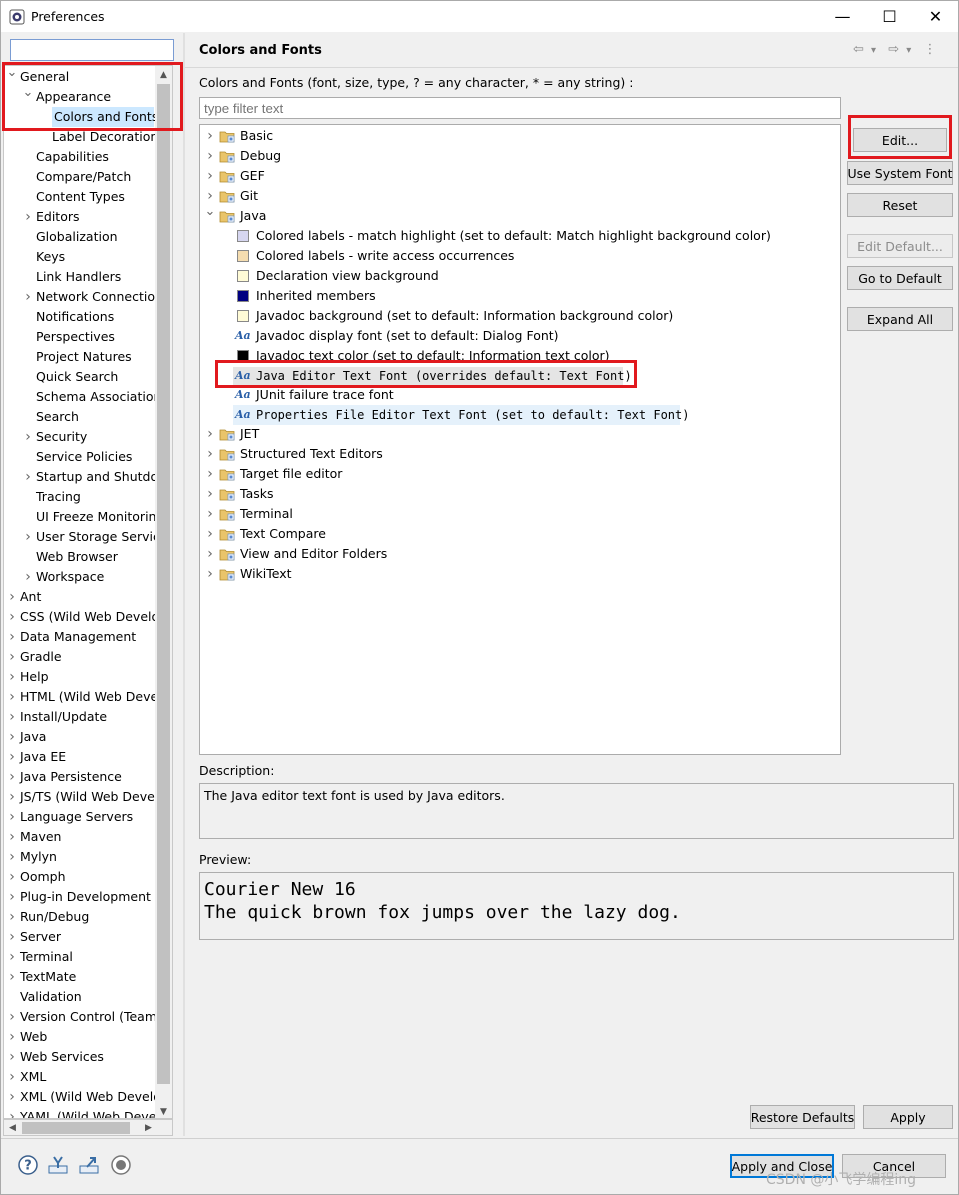 Image resolution: width=959 pixels, height=1195 pixels. What do you see at coordinates (80, 857) in the screenshot?
I see `tree-item: › Mylyn` at bounding box center [80, 857].